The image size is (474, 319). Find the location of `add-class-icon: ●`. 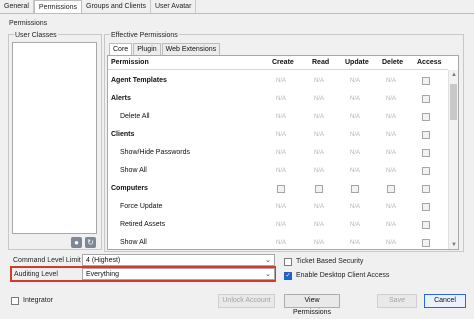

add-class-icon: ● is located at coordinates (76, 242).